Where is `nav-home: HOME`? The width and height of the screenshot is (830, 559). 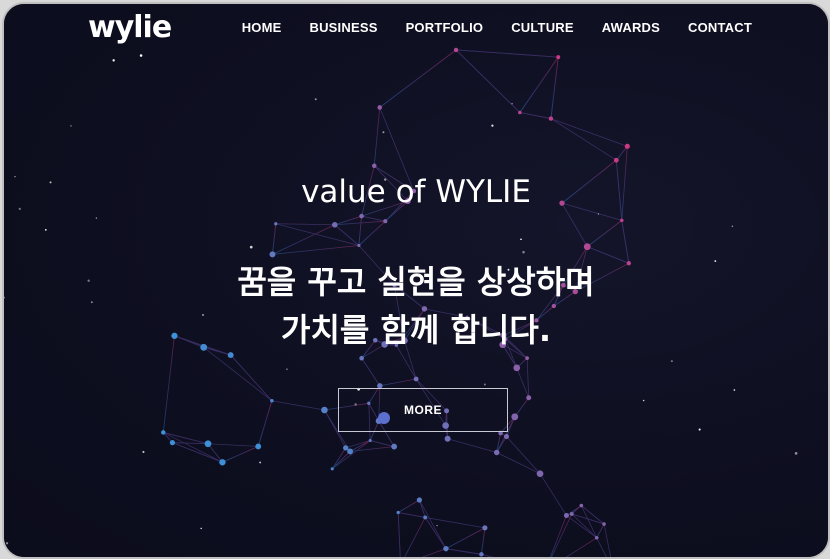 nav-home: HOME is located at coordinates (262, 27).